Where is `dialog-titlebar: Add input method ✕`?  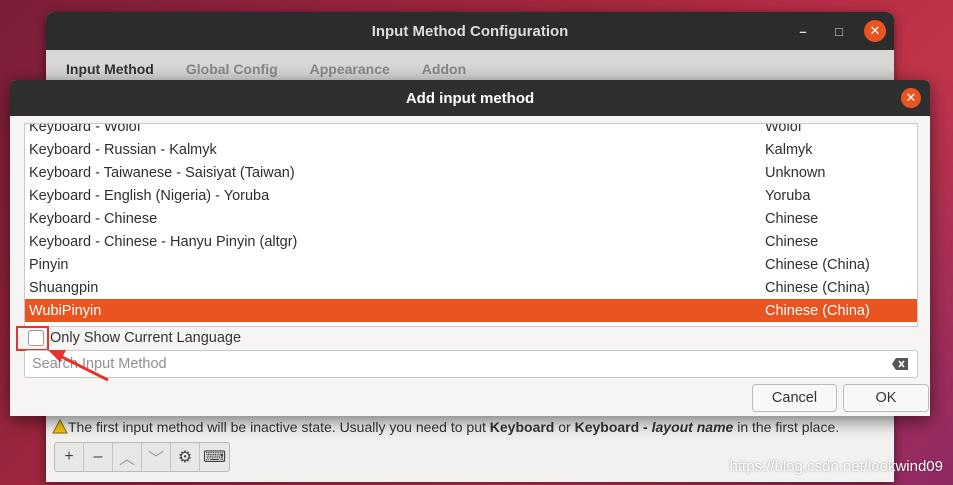 dialog-titlebar: Add input method ✕ is located at coordinates (470, 98).